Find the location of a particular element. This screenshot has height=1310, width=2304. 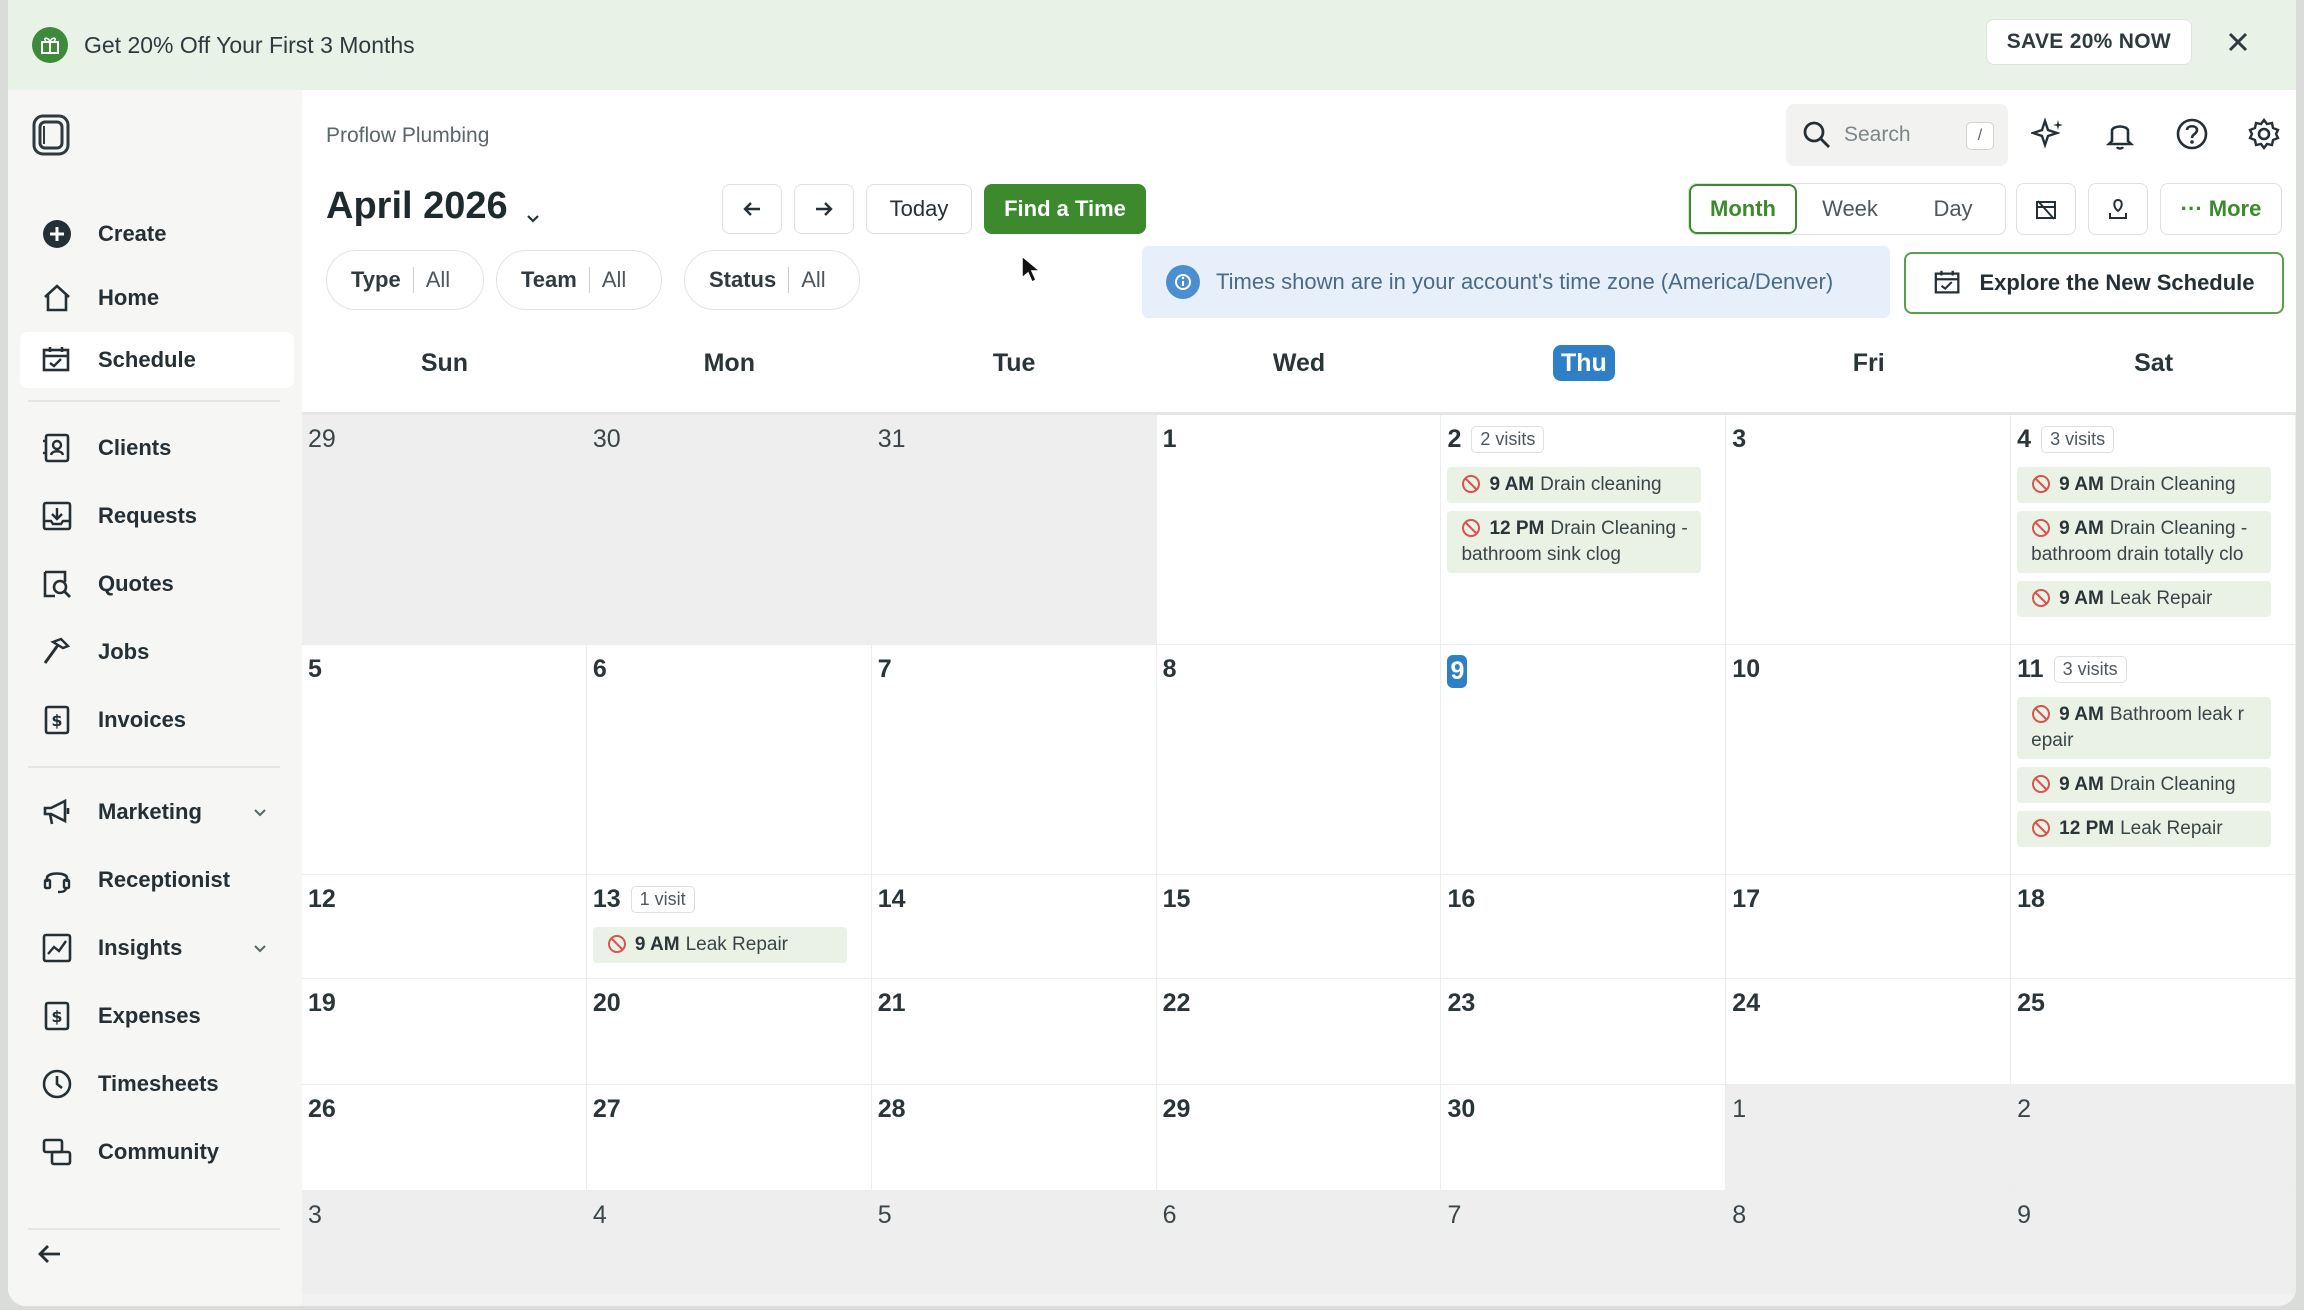

search-input: Search / is located at coordinates (1897, 135).